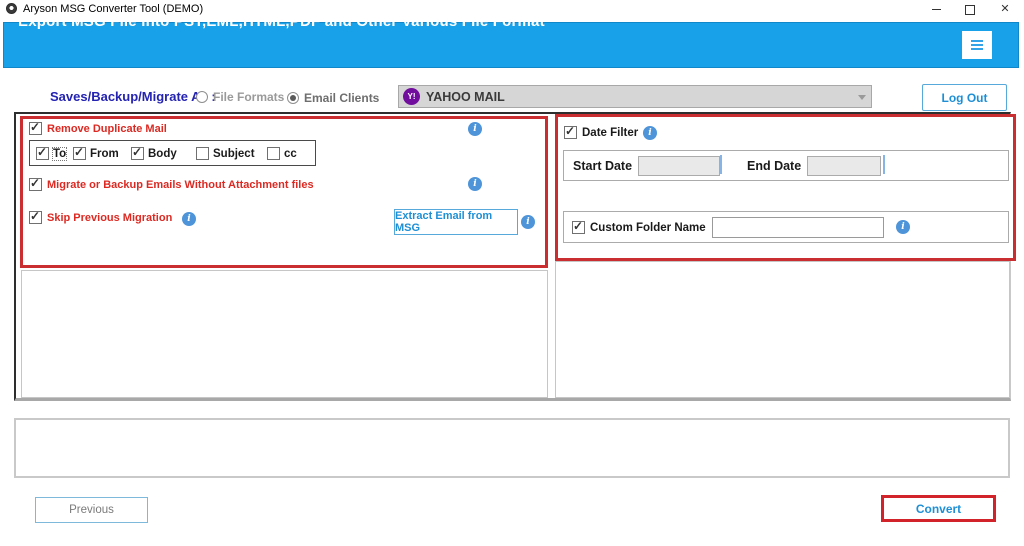 The image size is (1024, 546). I want to click on remove-duplicate-info-icon, so click(475, 129).